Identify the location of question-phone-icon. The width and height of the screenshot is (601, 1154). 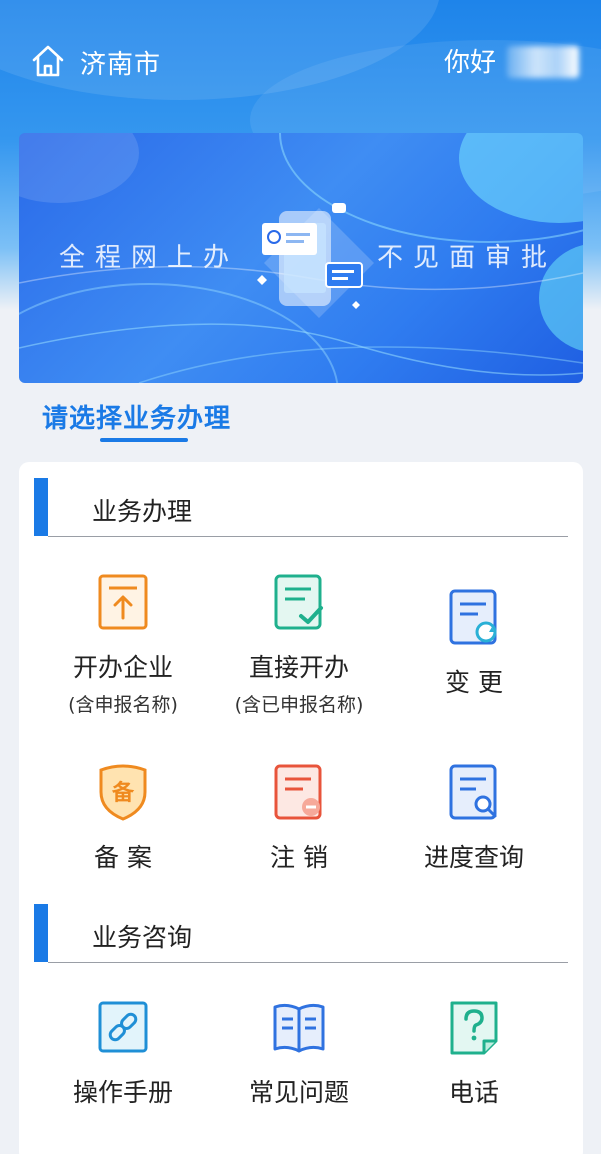
(474, 1028).